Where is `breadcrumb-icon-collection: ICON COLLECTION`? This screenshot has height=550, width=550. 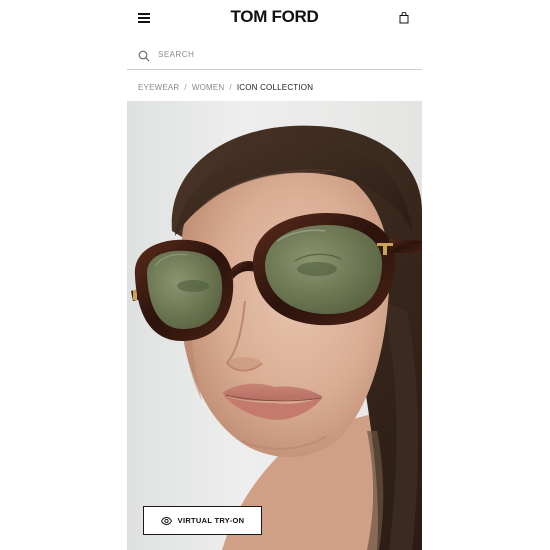 breadcrumb-icon-collection: ICON COLLECTION is located at coordinates (275, 87).